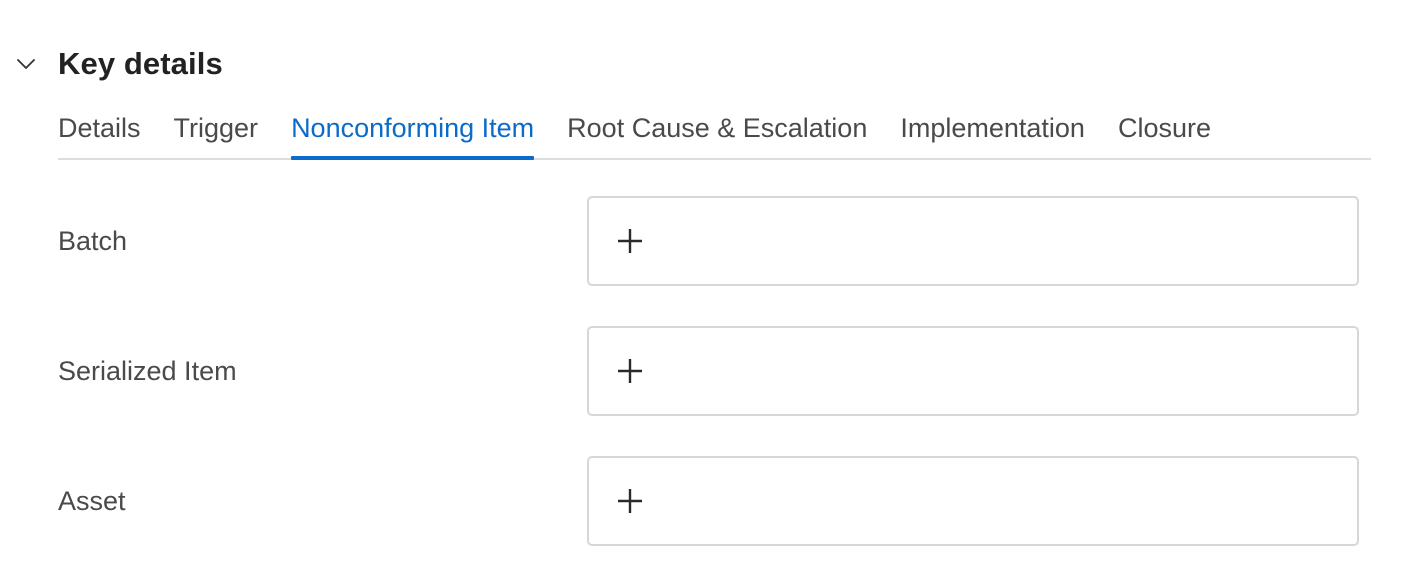  I want to click on tab-details: Details, so click(99, 131).